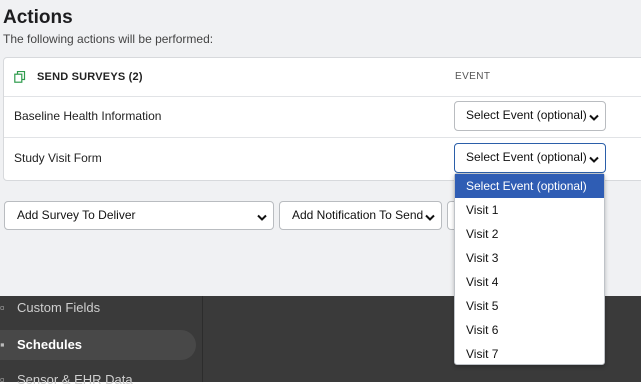  I want to click on sidebar-item-label: Sensor & EHR Data, so click(75, 379).